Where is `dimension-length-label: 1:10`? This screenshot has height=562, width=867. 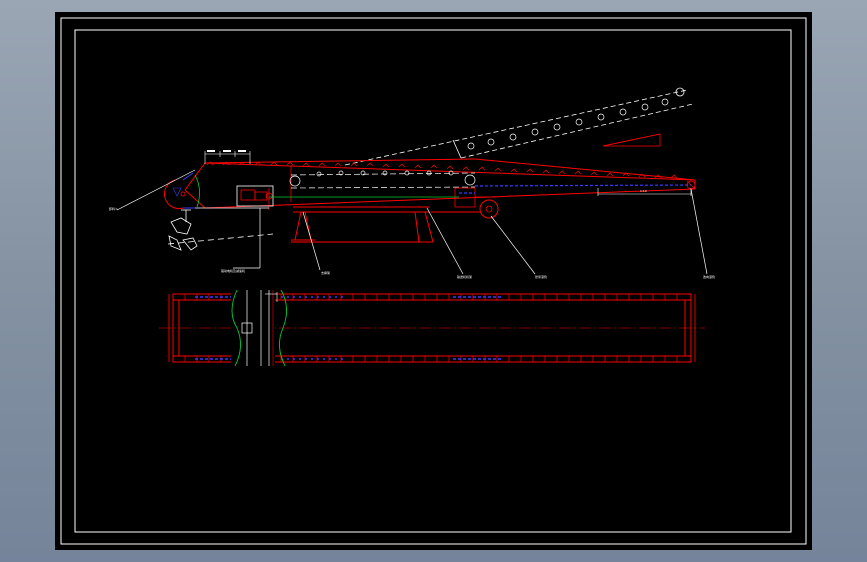 dimension-length-label: 1:10 is located at coordinates (643, 191).